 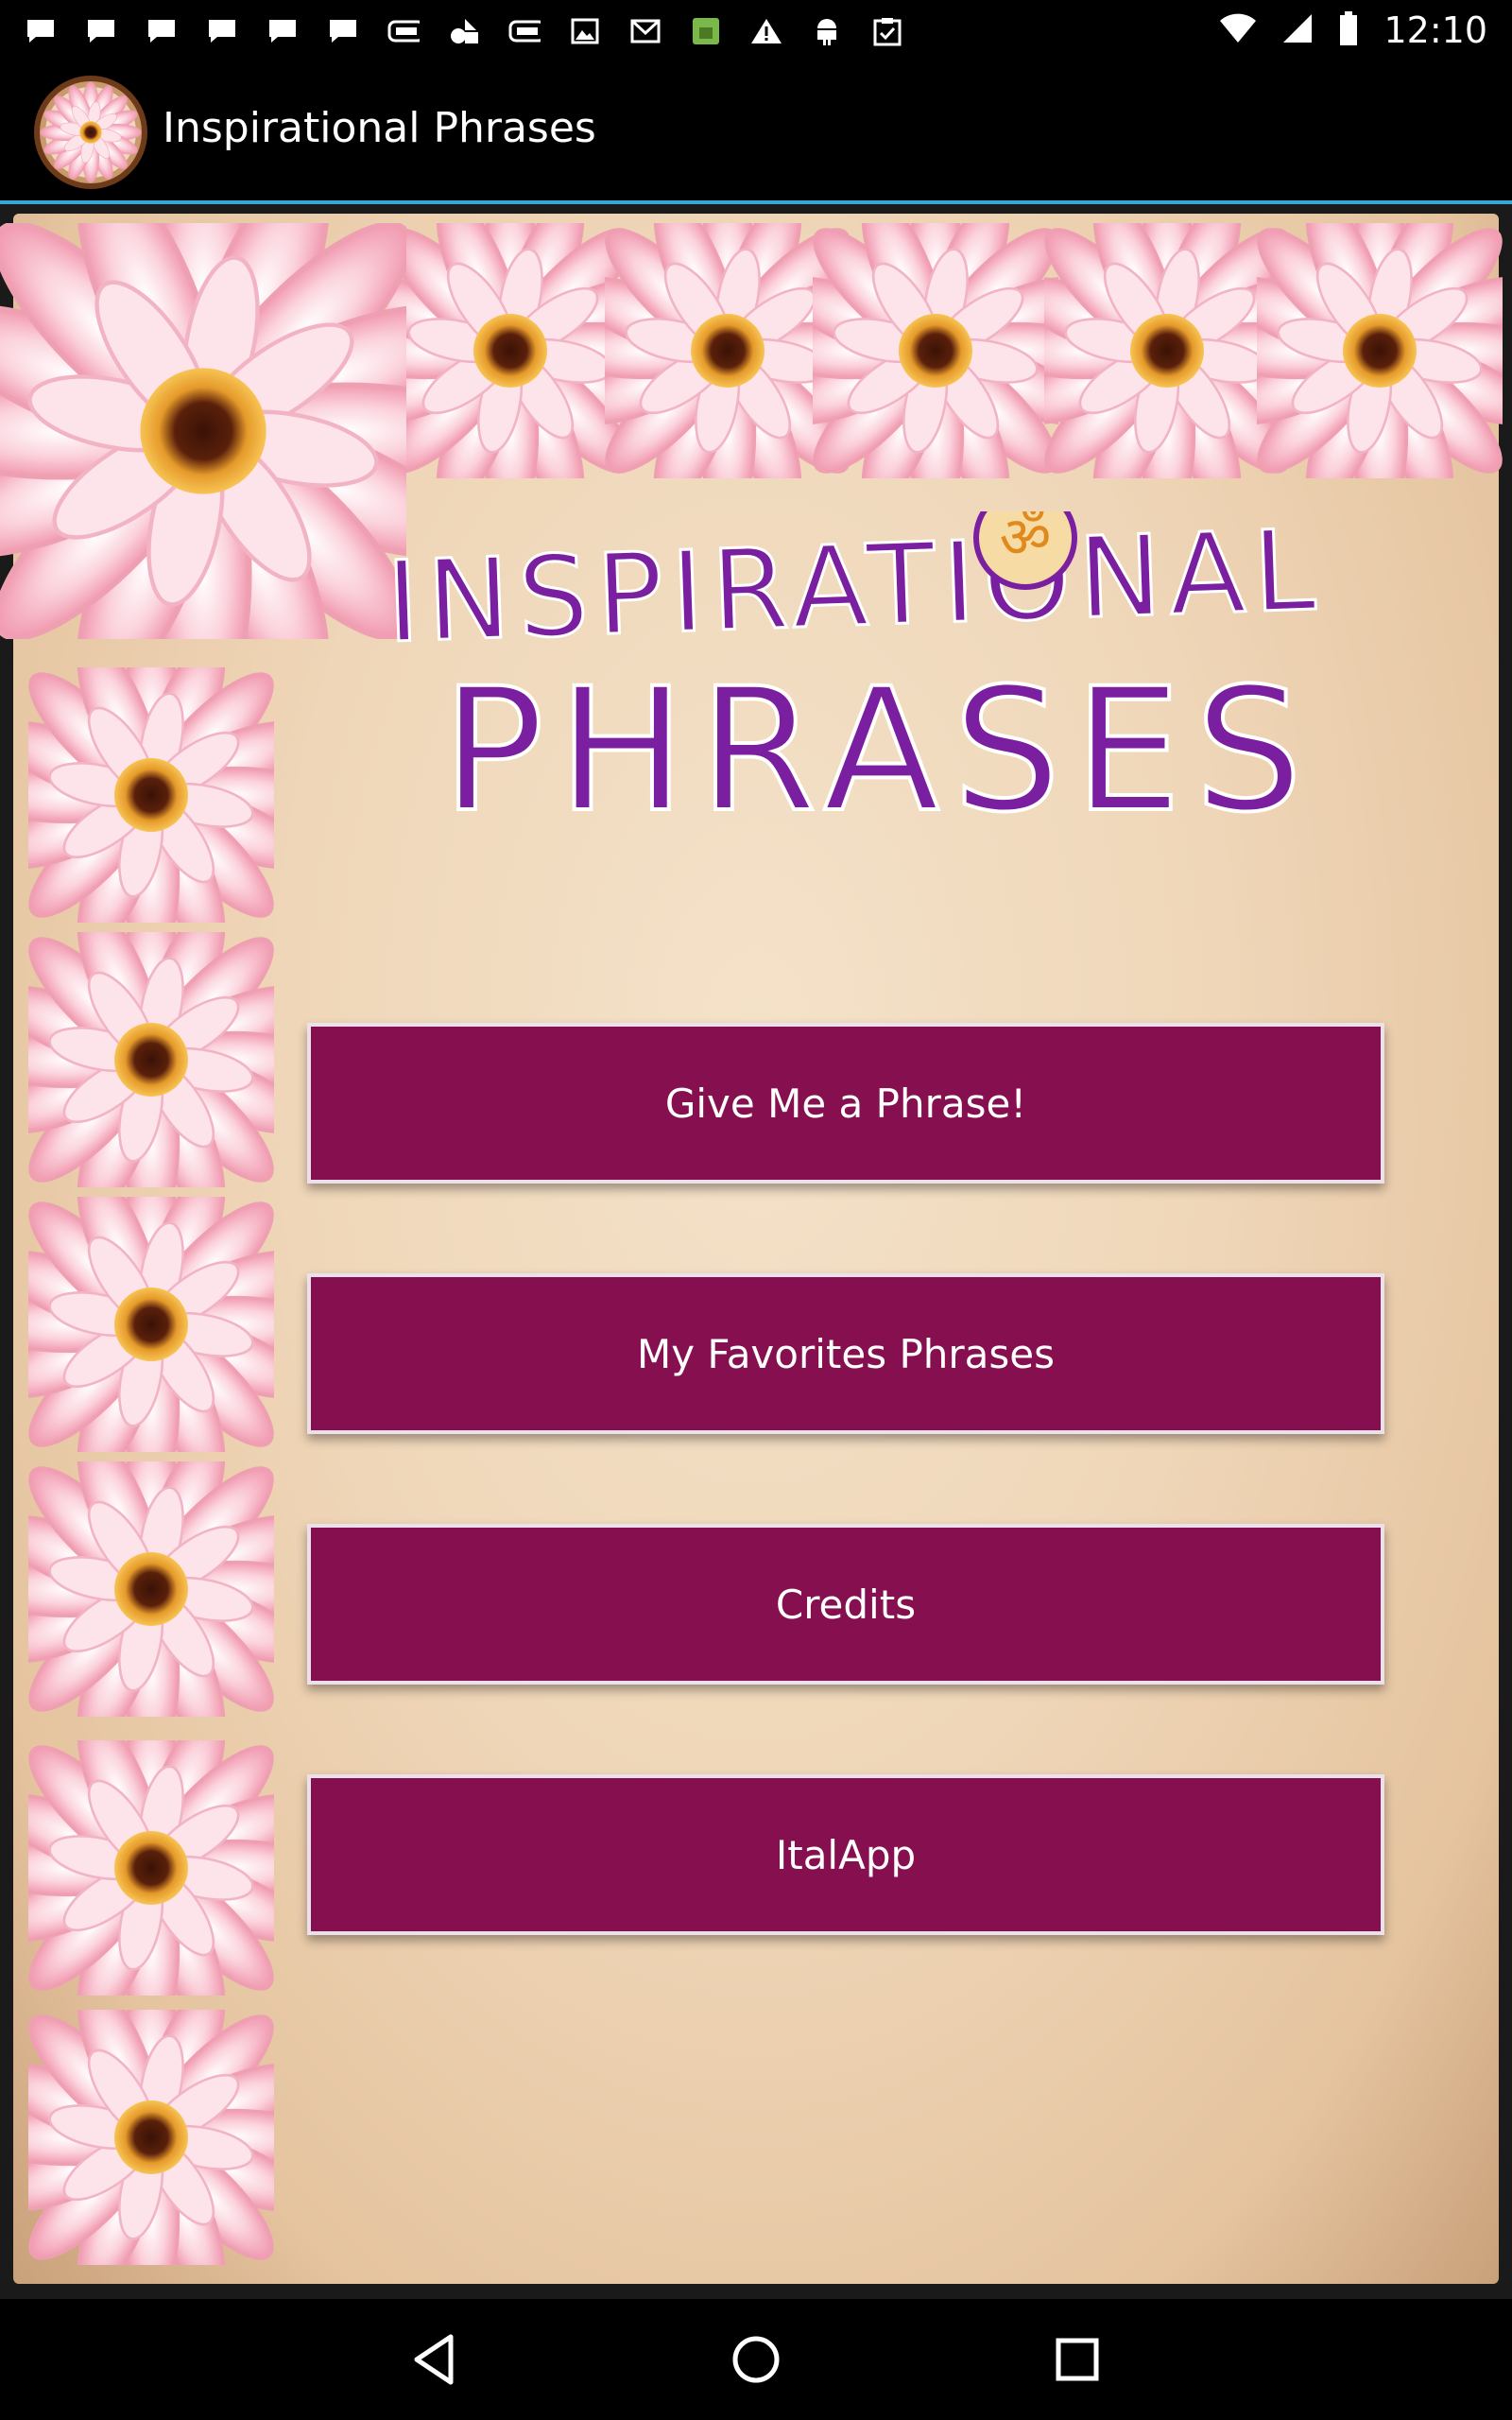 What do you see at coordinates (1348, 30) in the screenshot?
I see `battery-icon` at bounding box center [1348, 30].